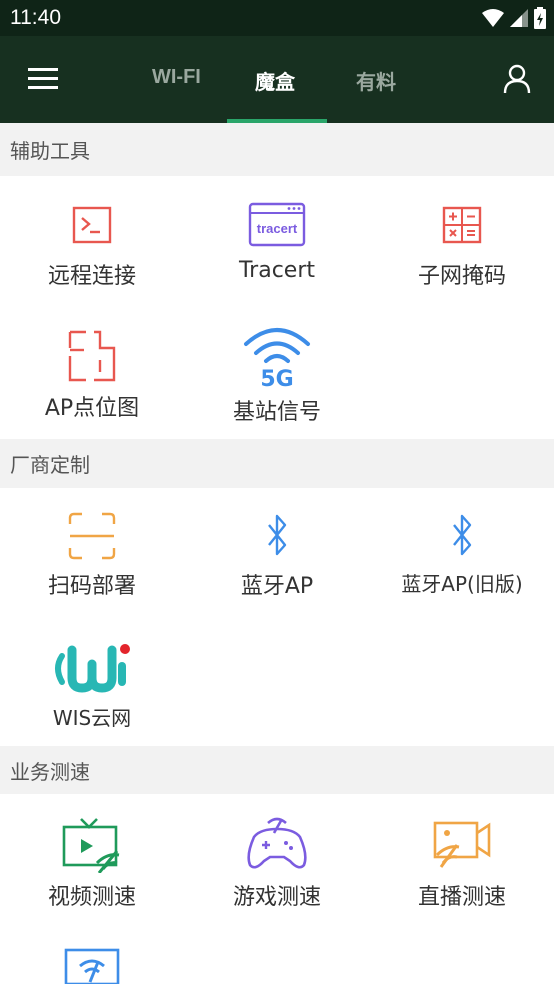  What do you see at coordinates (462, 245) in the screenshot?
I see `tile-subnet-mask: 子网掩码` at bounding box center [462, 245].